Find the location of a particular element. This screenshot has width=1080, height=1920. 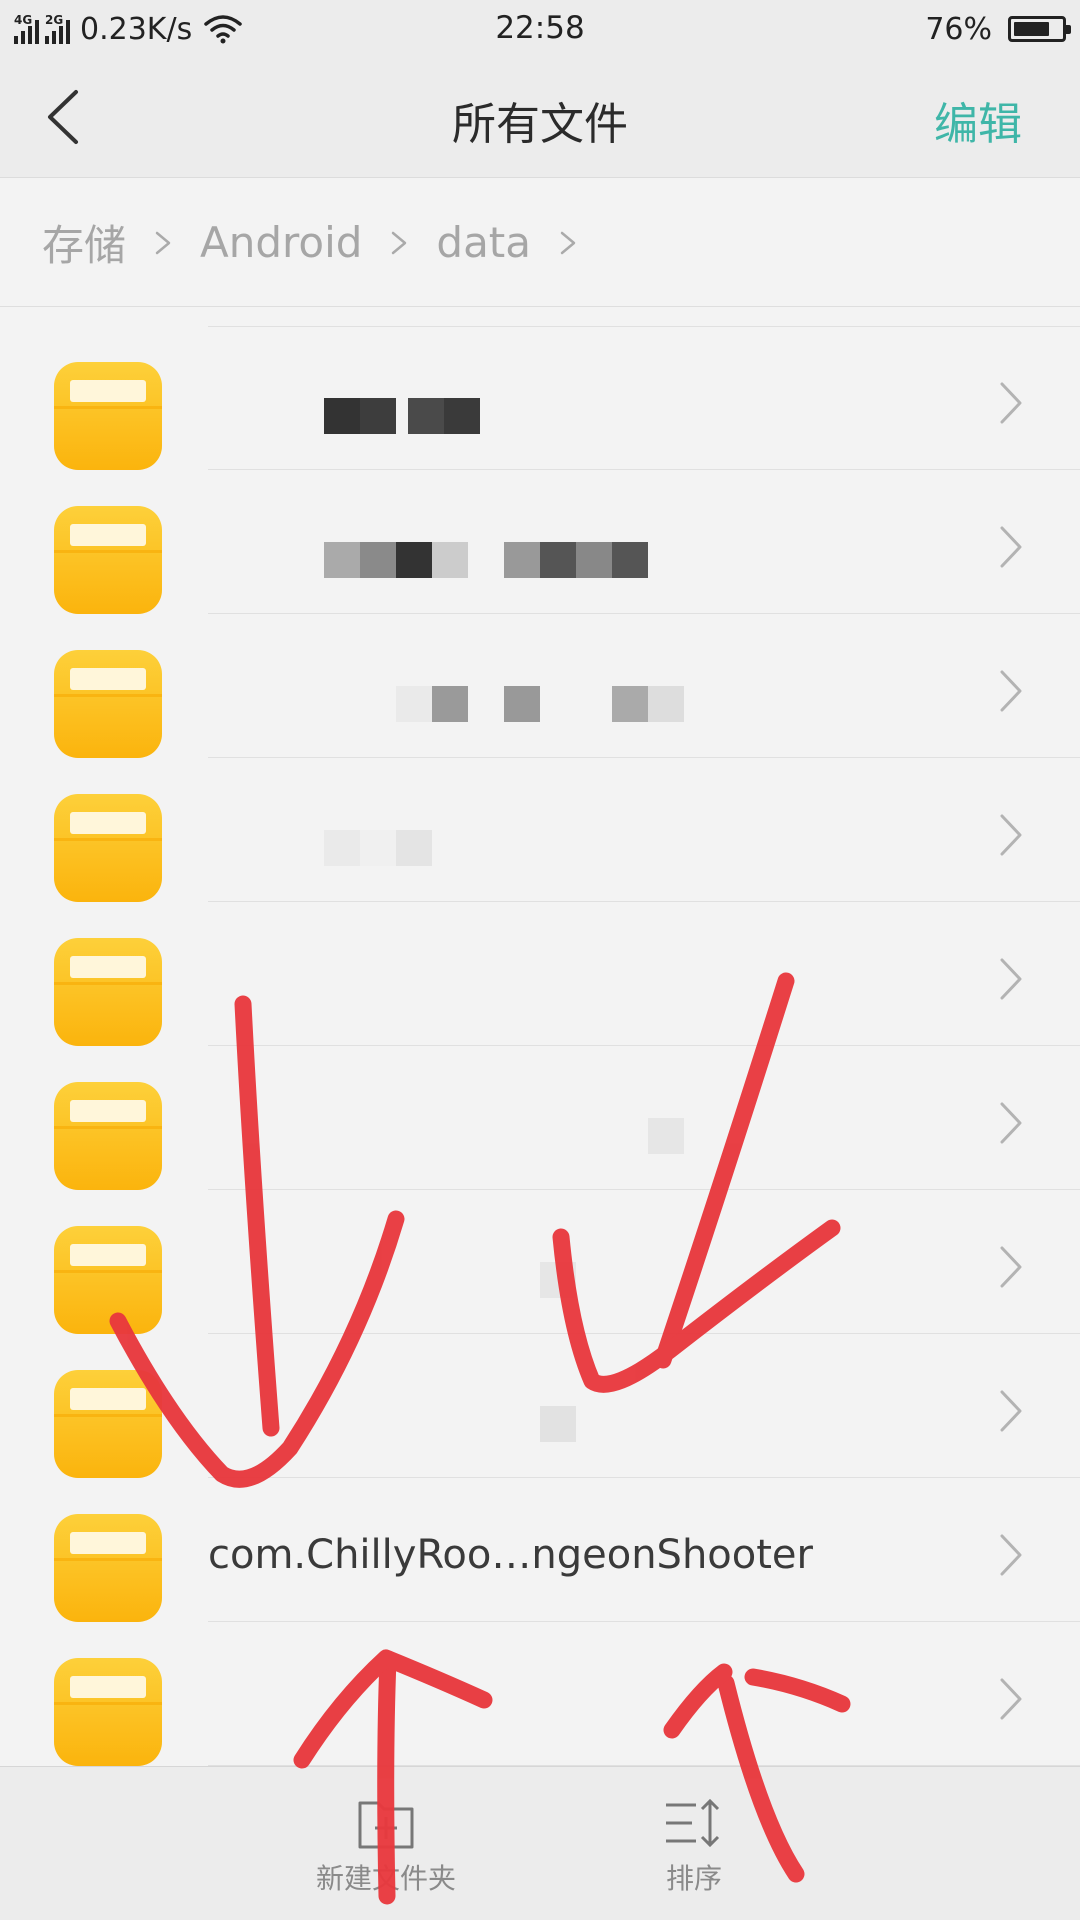

new-folder-icon is located at coordinates (386, 1825).